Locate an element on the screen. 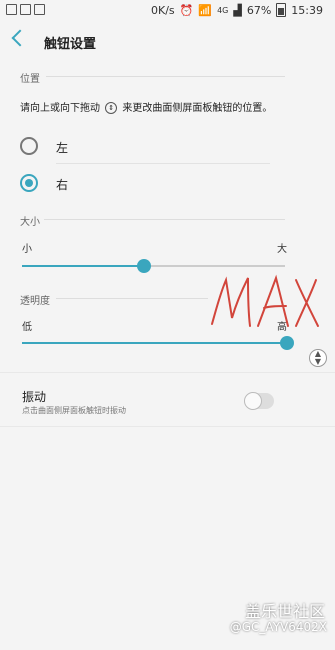  handwritten-annotation is located at coordinates (266, 304).